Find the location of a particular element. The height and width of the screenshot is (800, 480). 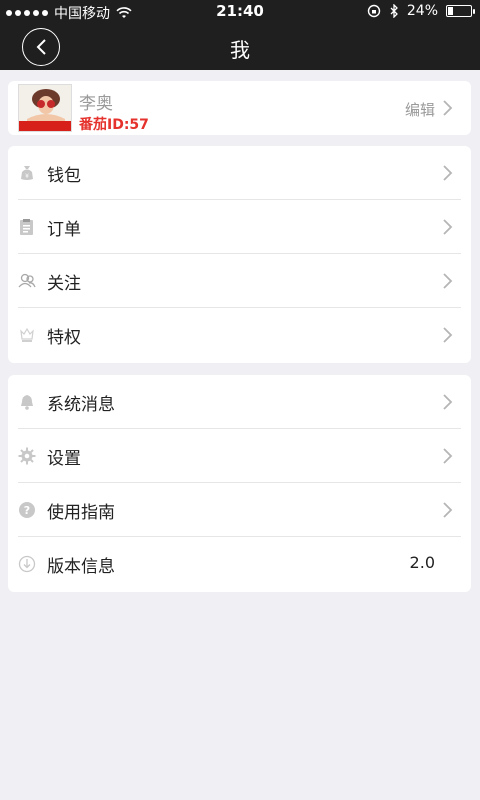

wallet-icon: ¥ is located at coordinates (27, 173).